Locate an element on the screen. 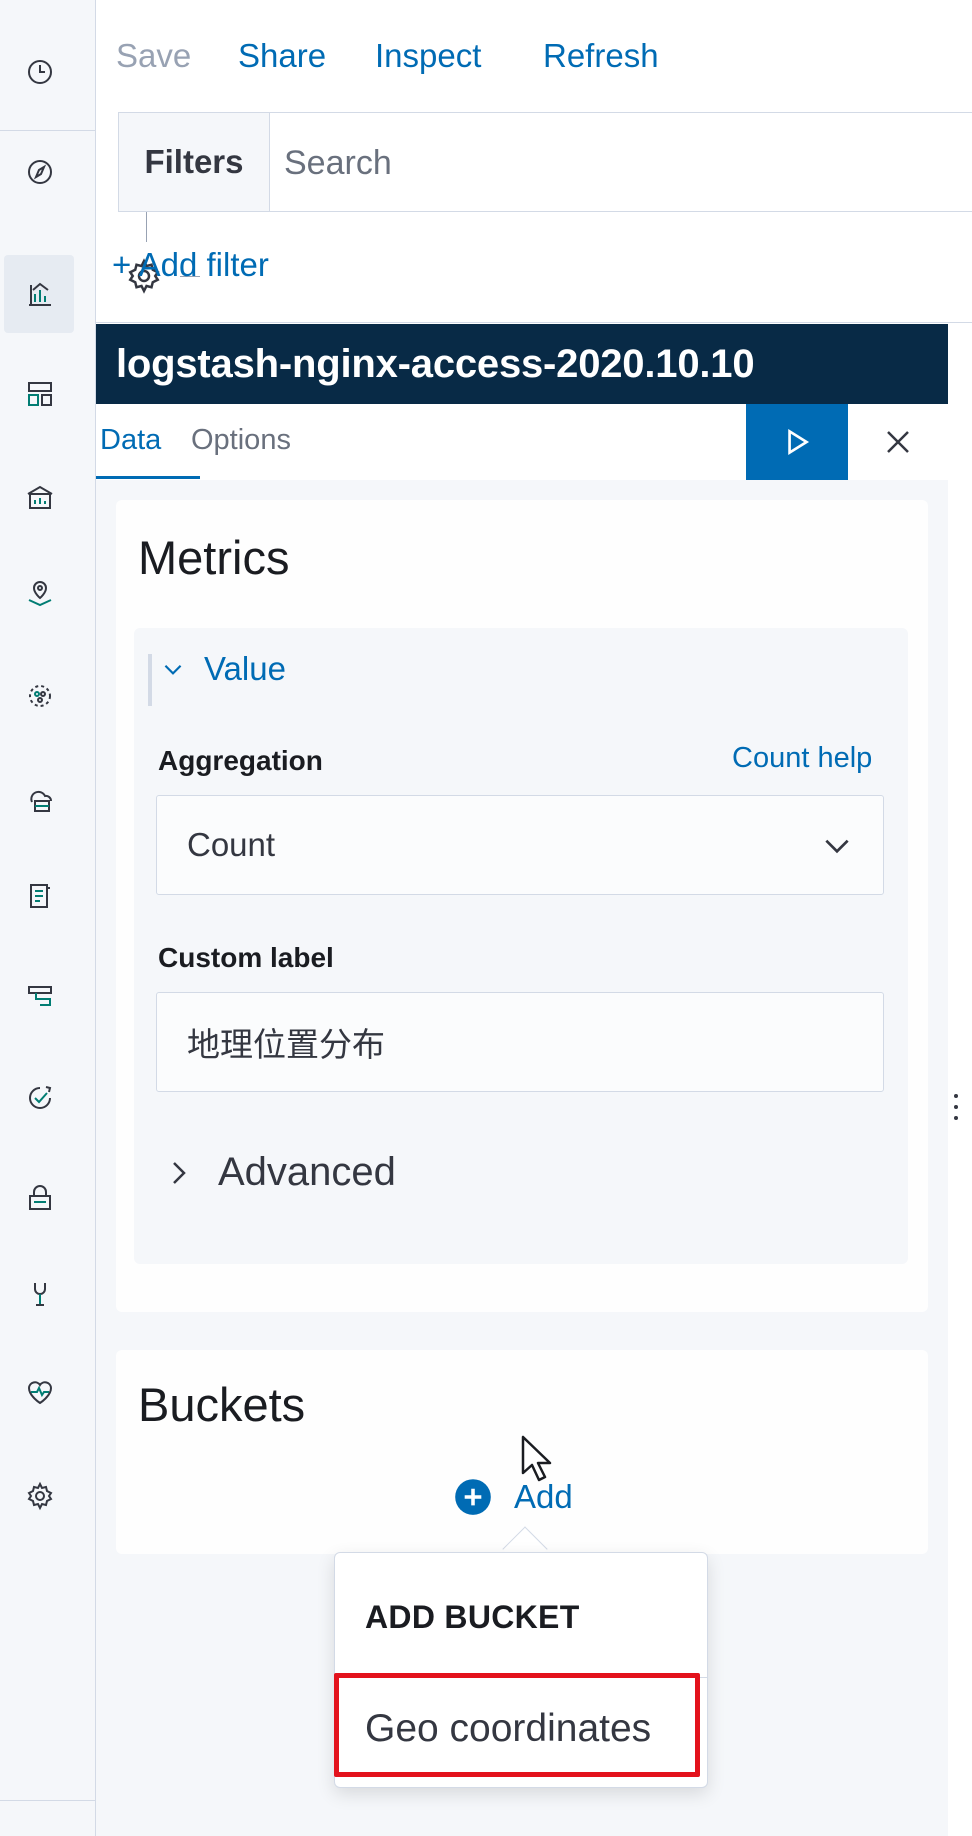  top-nav-menu: Save Share Inspect Refresh is located at coordinates (534, 55).